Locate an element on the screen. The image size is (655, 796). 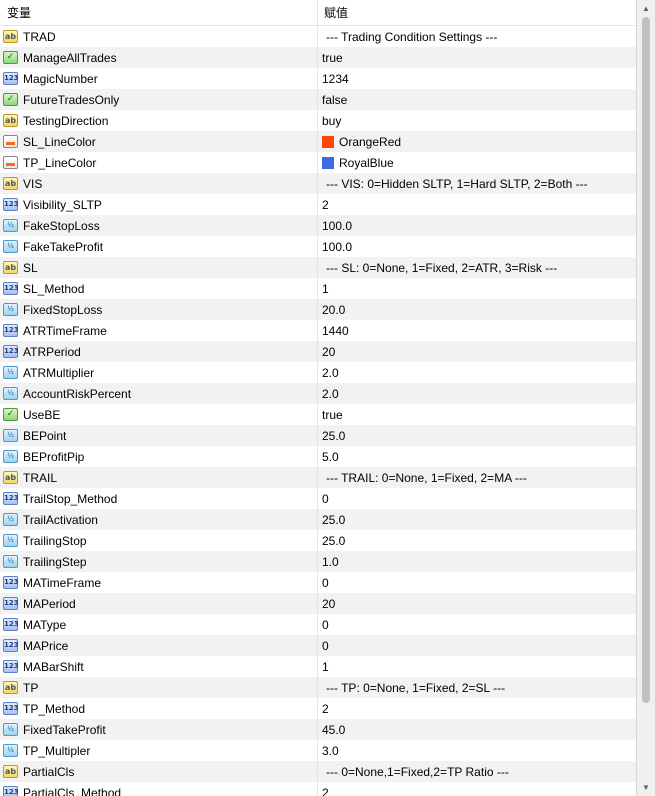
variable-cell: 123 MABarShift is located at coordinates (159, 666).